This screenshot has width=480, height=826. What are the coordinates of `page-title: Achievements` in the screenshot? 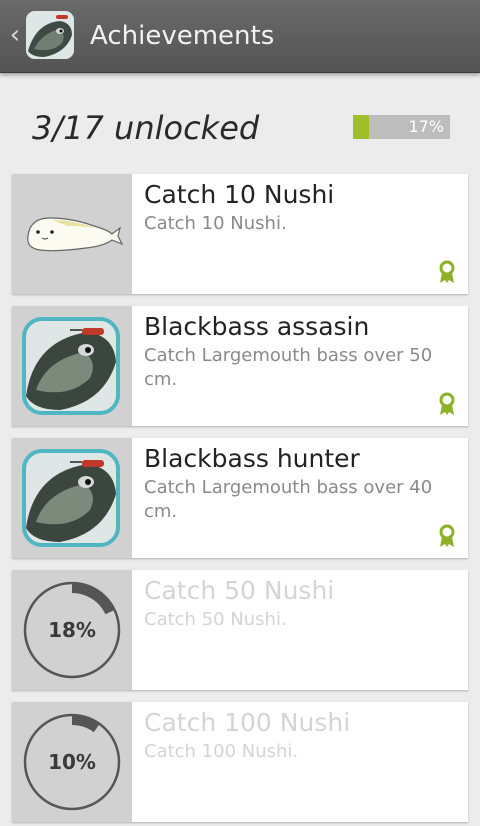 It's located at (182, 36).